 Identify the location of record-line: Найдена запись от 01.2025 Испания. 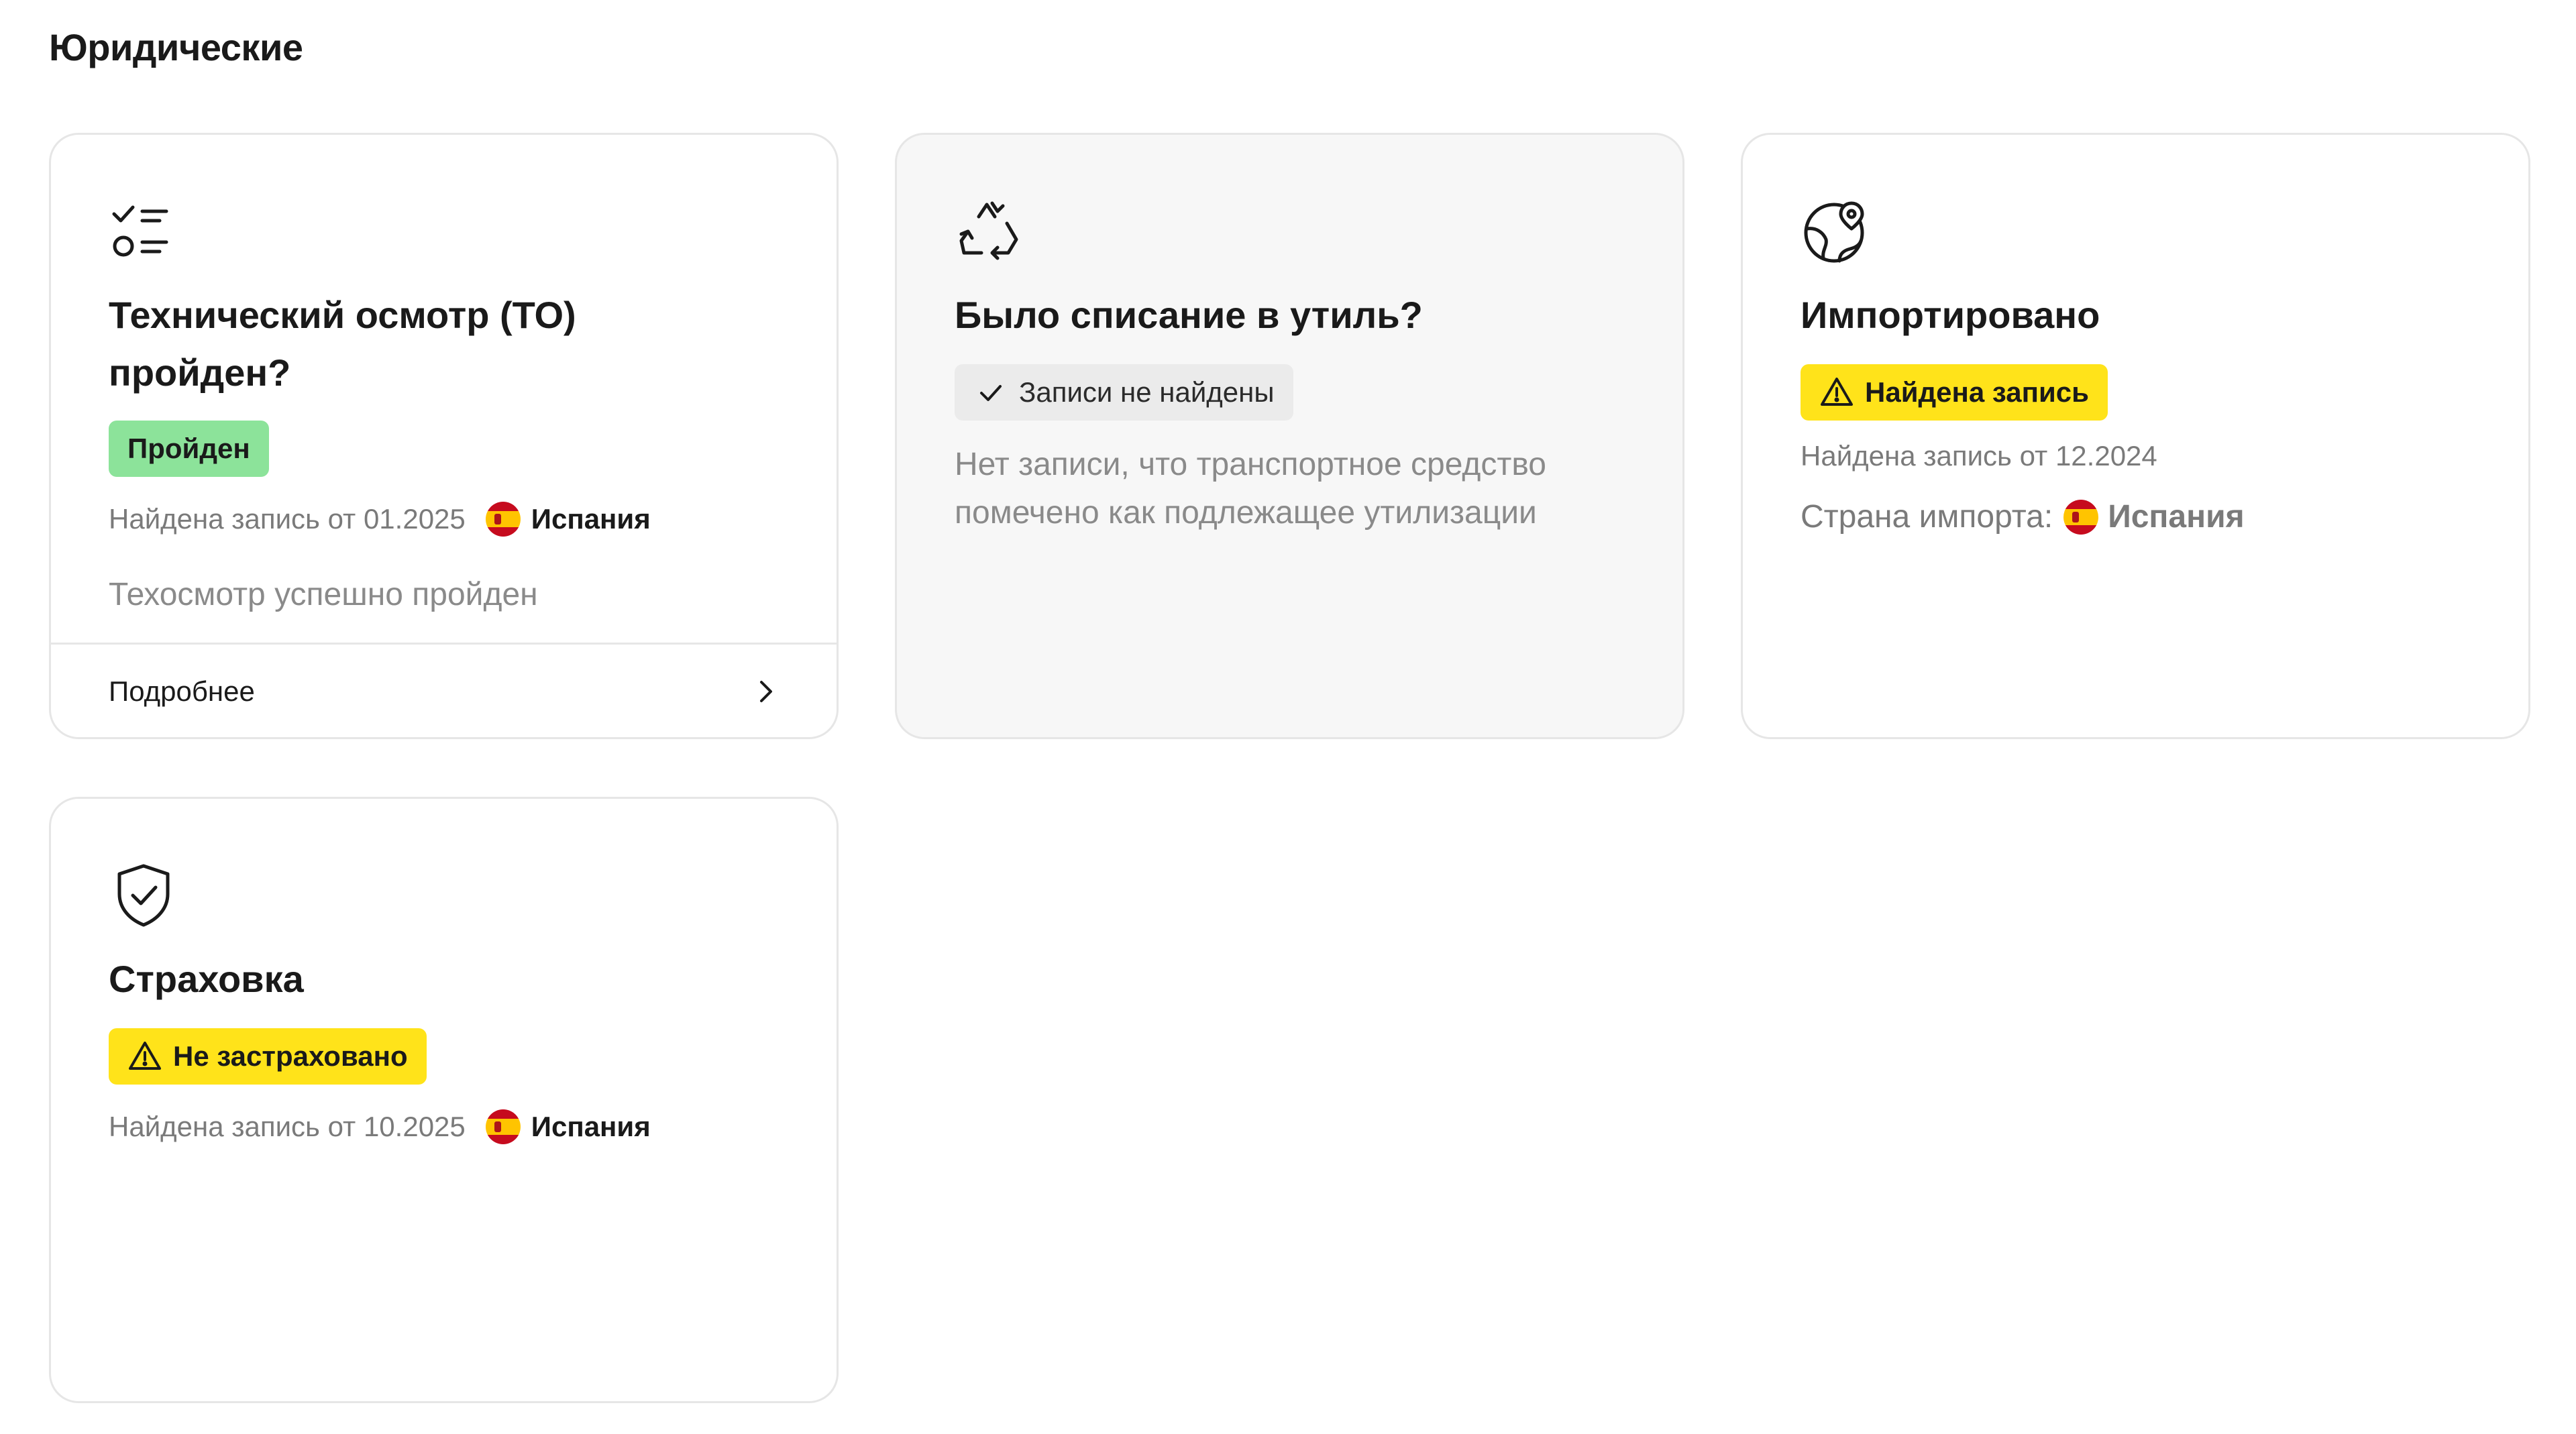
(380, 519).